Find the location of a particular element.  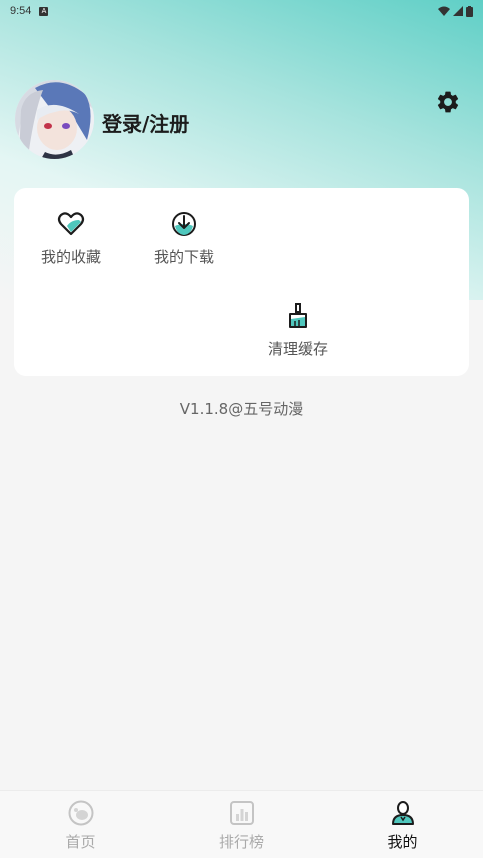

my-downloads-label: 我的下载 is located at coordinates (183, 257).